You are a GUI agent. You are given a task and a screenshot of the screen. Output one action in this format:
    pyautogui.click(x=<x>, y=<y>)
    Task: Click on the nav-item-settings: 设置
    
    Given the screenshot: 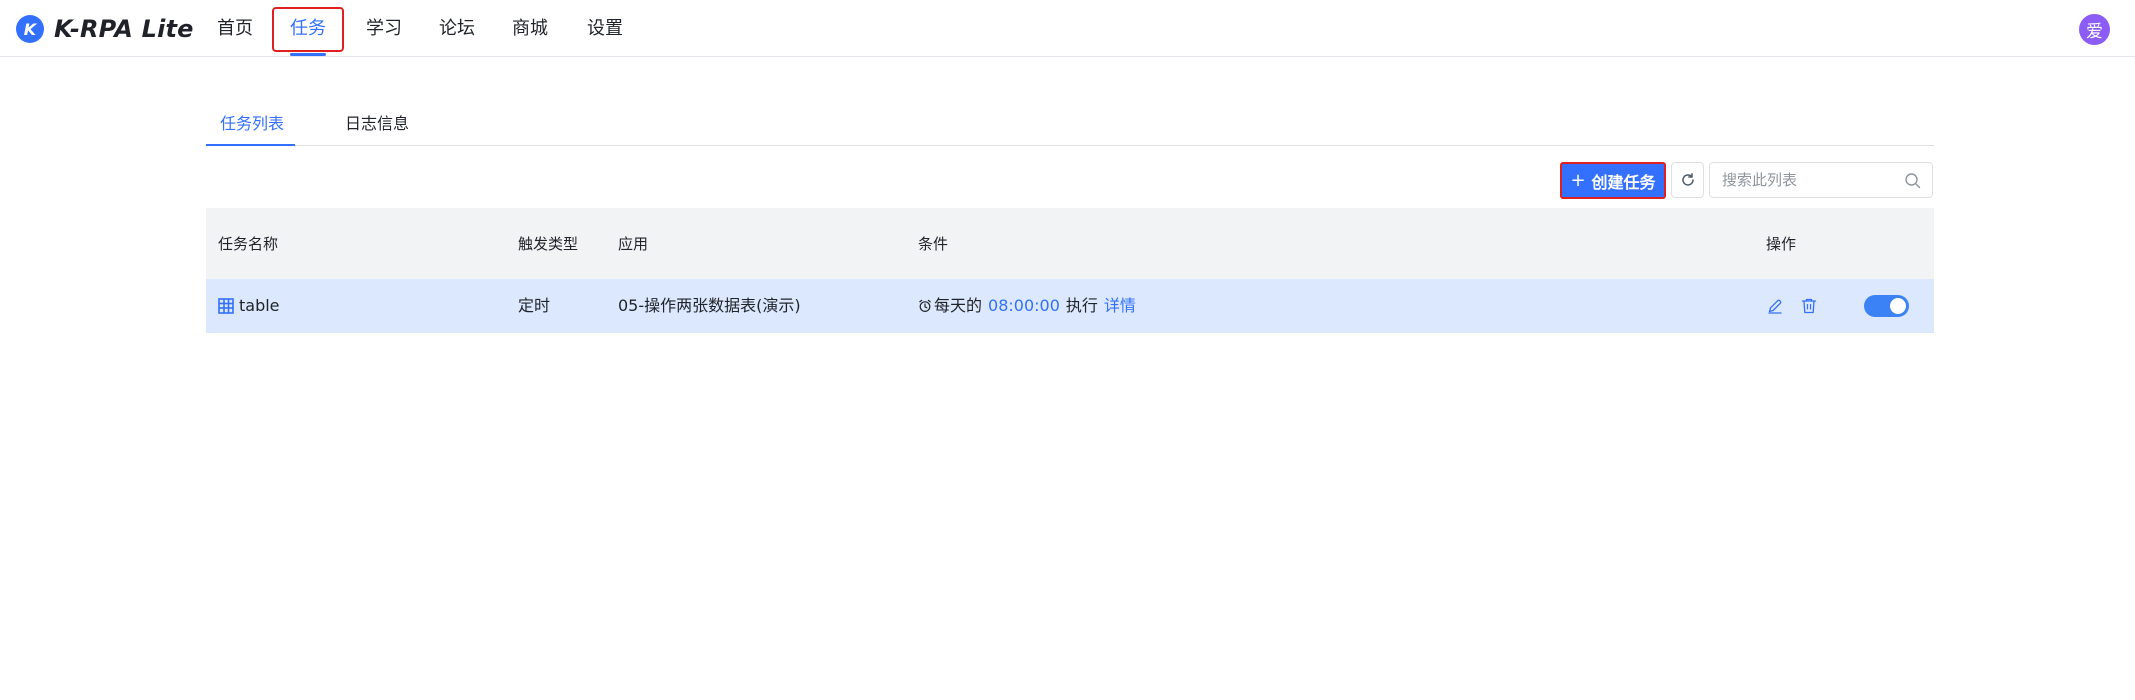 What is the action you would take?
    pyautogui.click(x=605, y=29)
    